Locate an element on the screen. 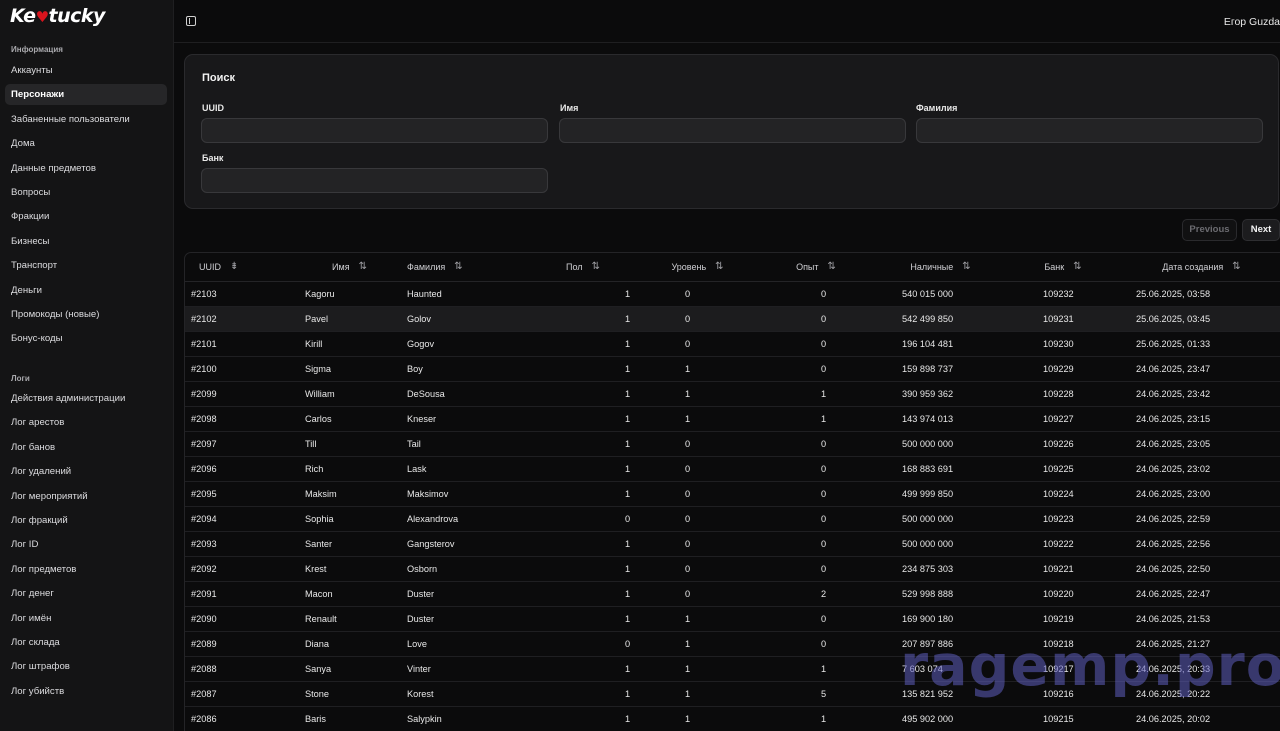 This screenshot has height=731, width=1280. bank-input is located at coordinates (374, 180).